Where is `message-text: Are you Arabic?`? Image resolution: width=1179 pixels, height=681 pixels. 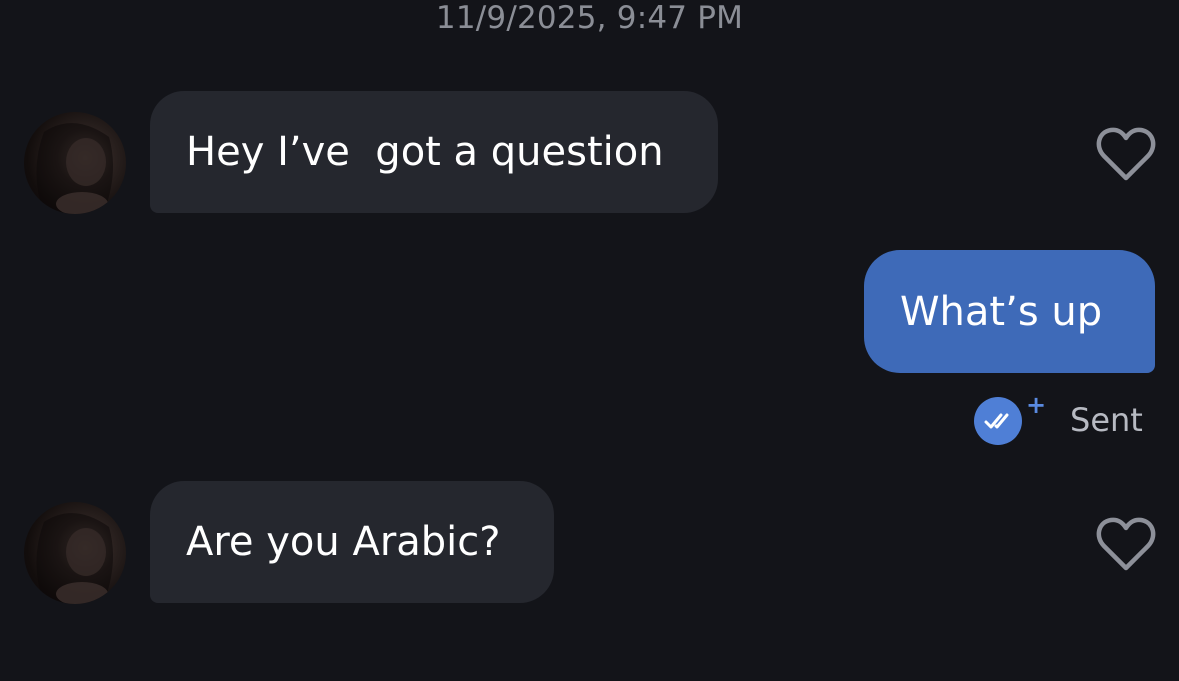
message-text: Are you Arabic? is located at coordinates (343, 542).